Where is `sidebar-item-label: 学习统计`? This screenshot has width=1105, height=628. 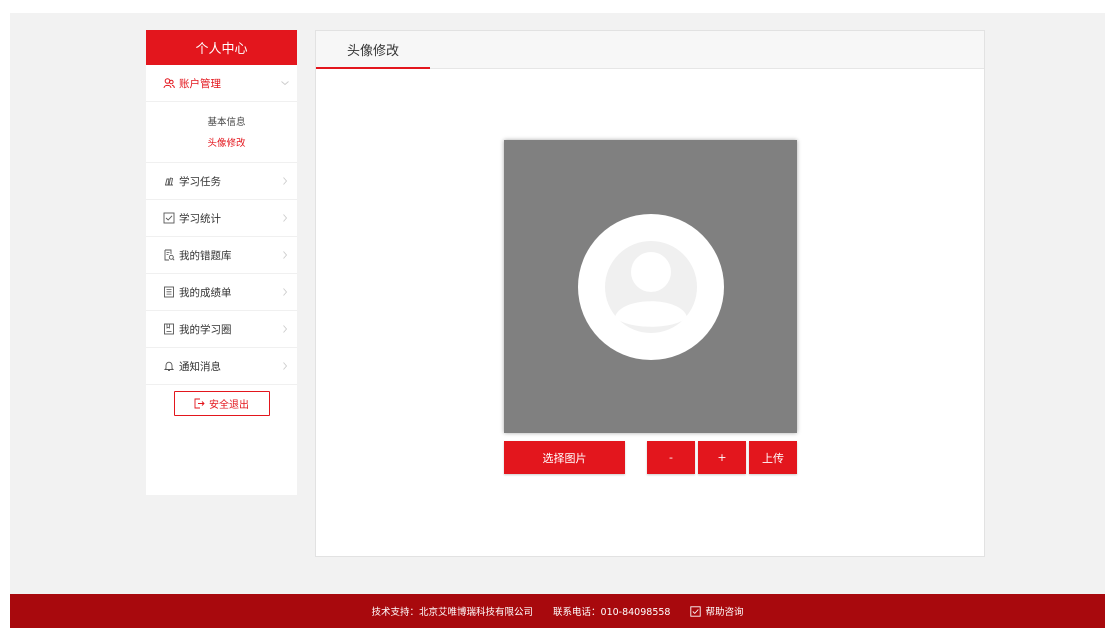
sidebar-item-label: 学习统计 is located at coordinates (200, 218).